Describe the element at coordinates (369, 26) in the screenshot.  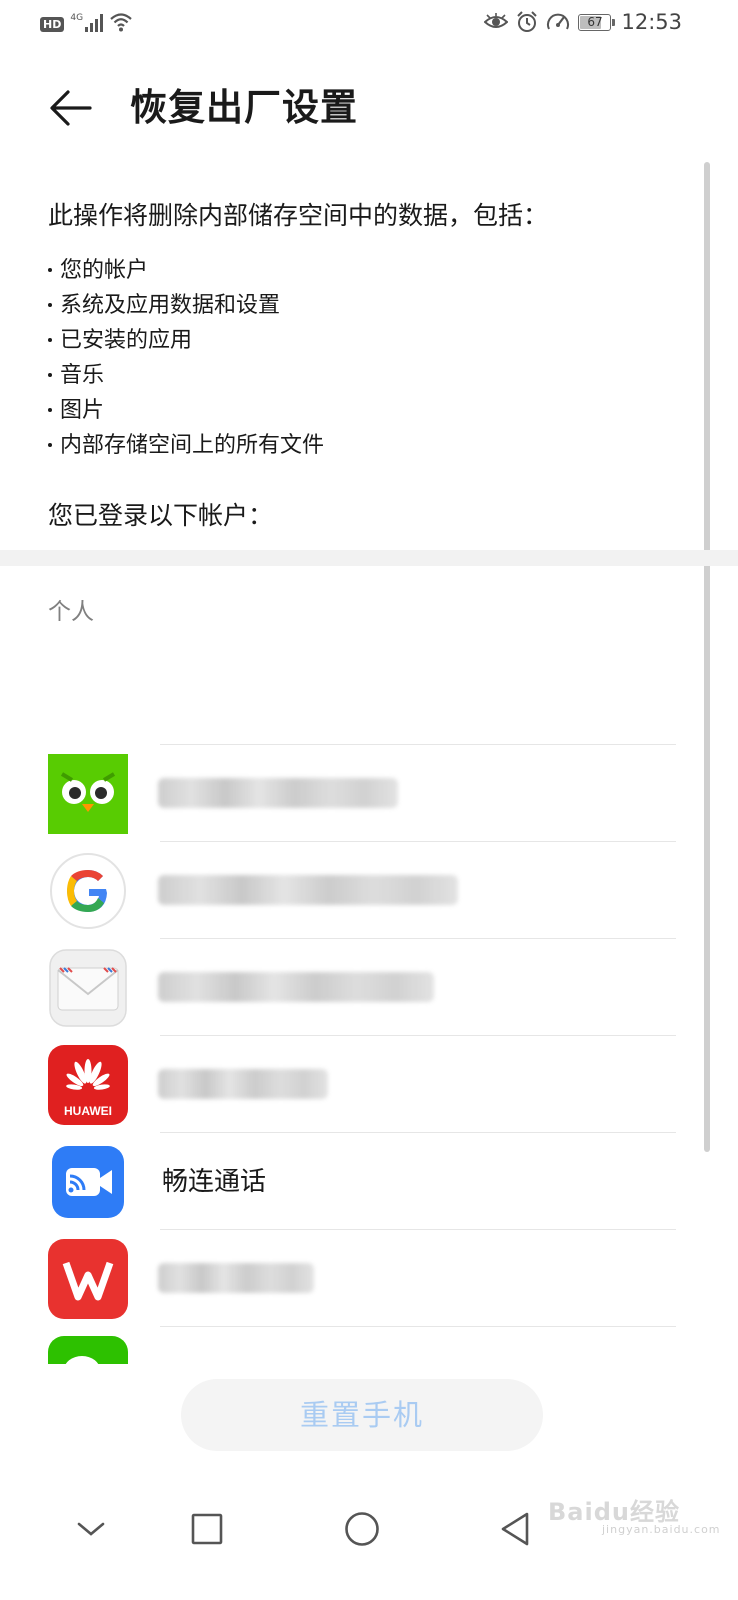
I see `status-bar: HD 4G 67 12:53` at that location.